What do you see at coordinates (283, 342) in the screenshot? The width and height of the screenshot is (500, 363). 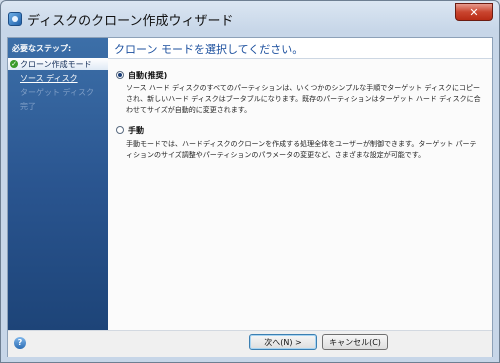 I see `next-button: 次へ(N) >` at bounding box center [283, 342].